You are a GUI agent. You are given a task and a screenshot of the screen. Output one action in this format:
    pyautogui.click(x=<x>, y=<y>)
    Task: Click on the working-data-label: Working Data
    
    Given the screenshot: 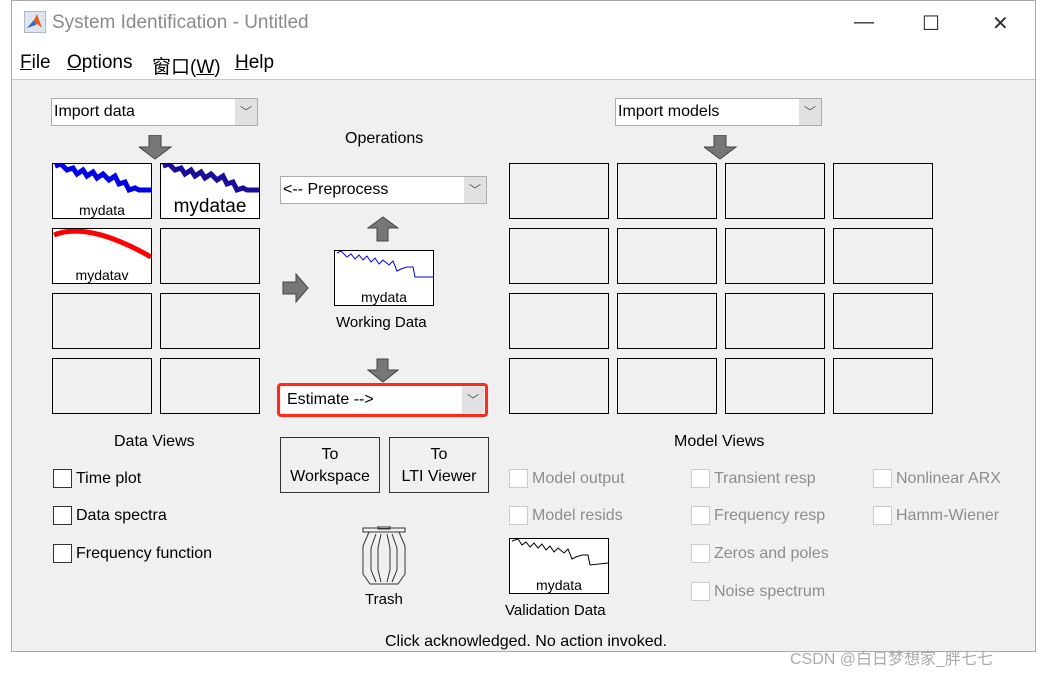 What is the action you would take?
    pyautogui.click(x=381, y=322)
    